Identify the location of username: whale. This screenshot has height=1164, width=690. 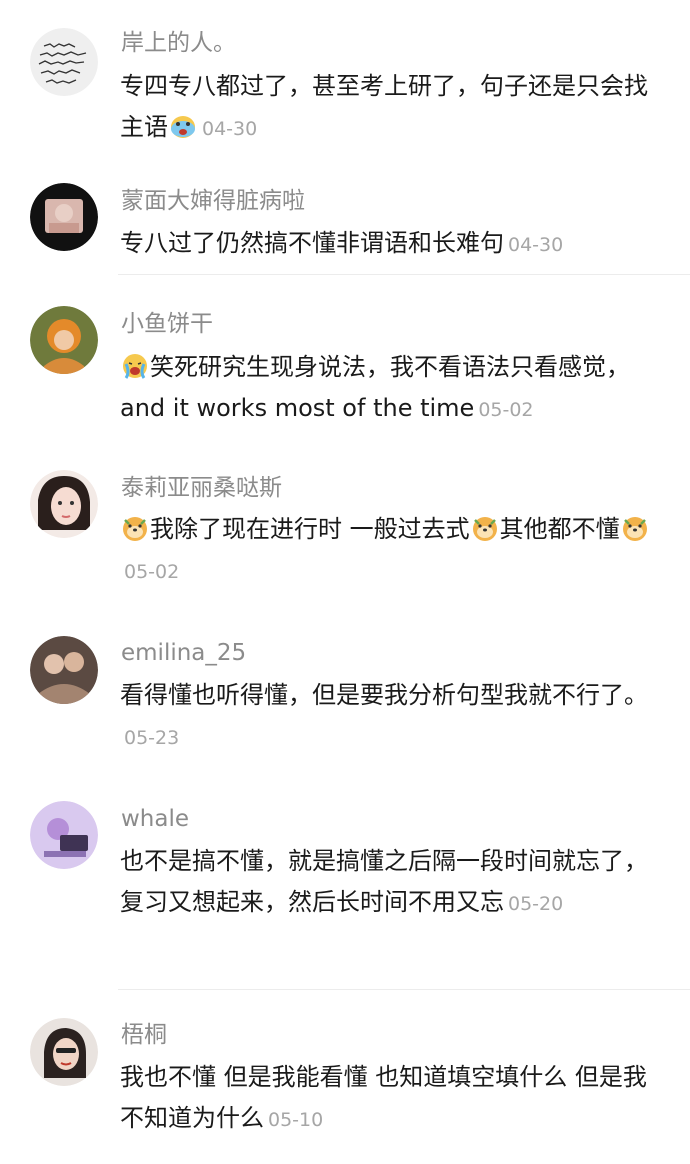
(155, 819).